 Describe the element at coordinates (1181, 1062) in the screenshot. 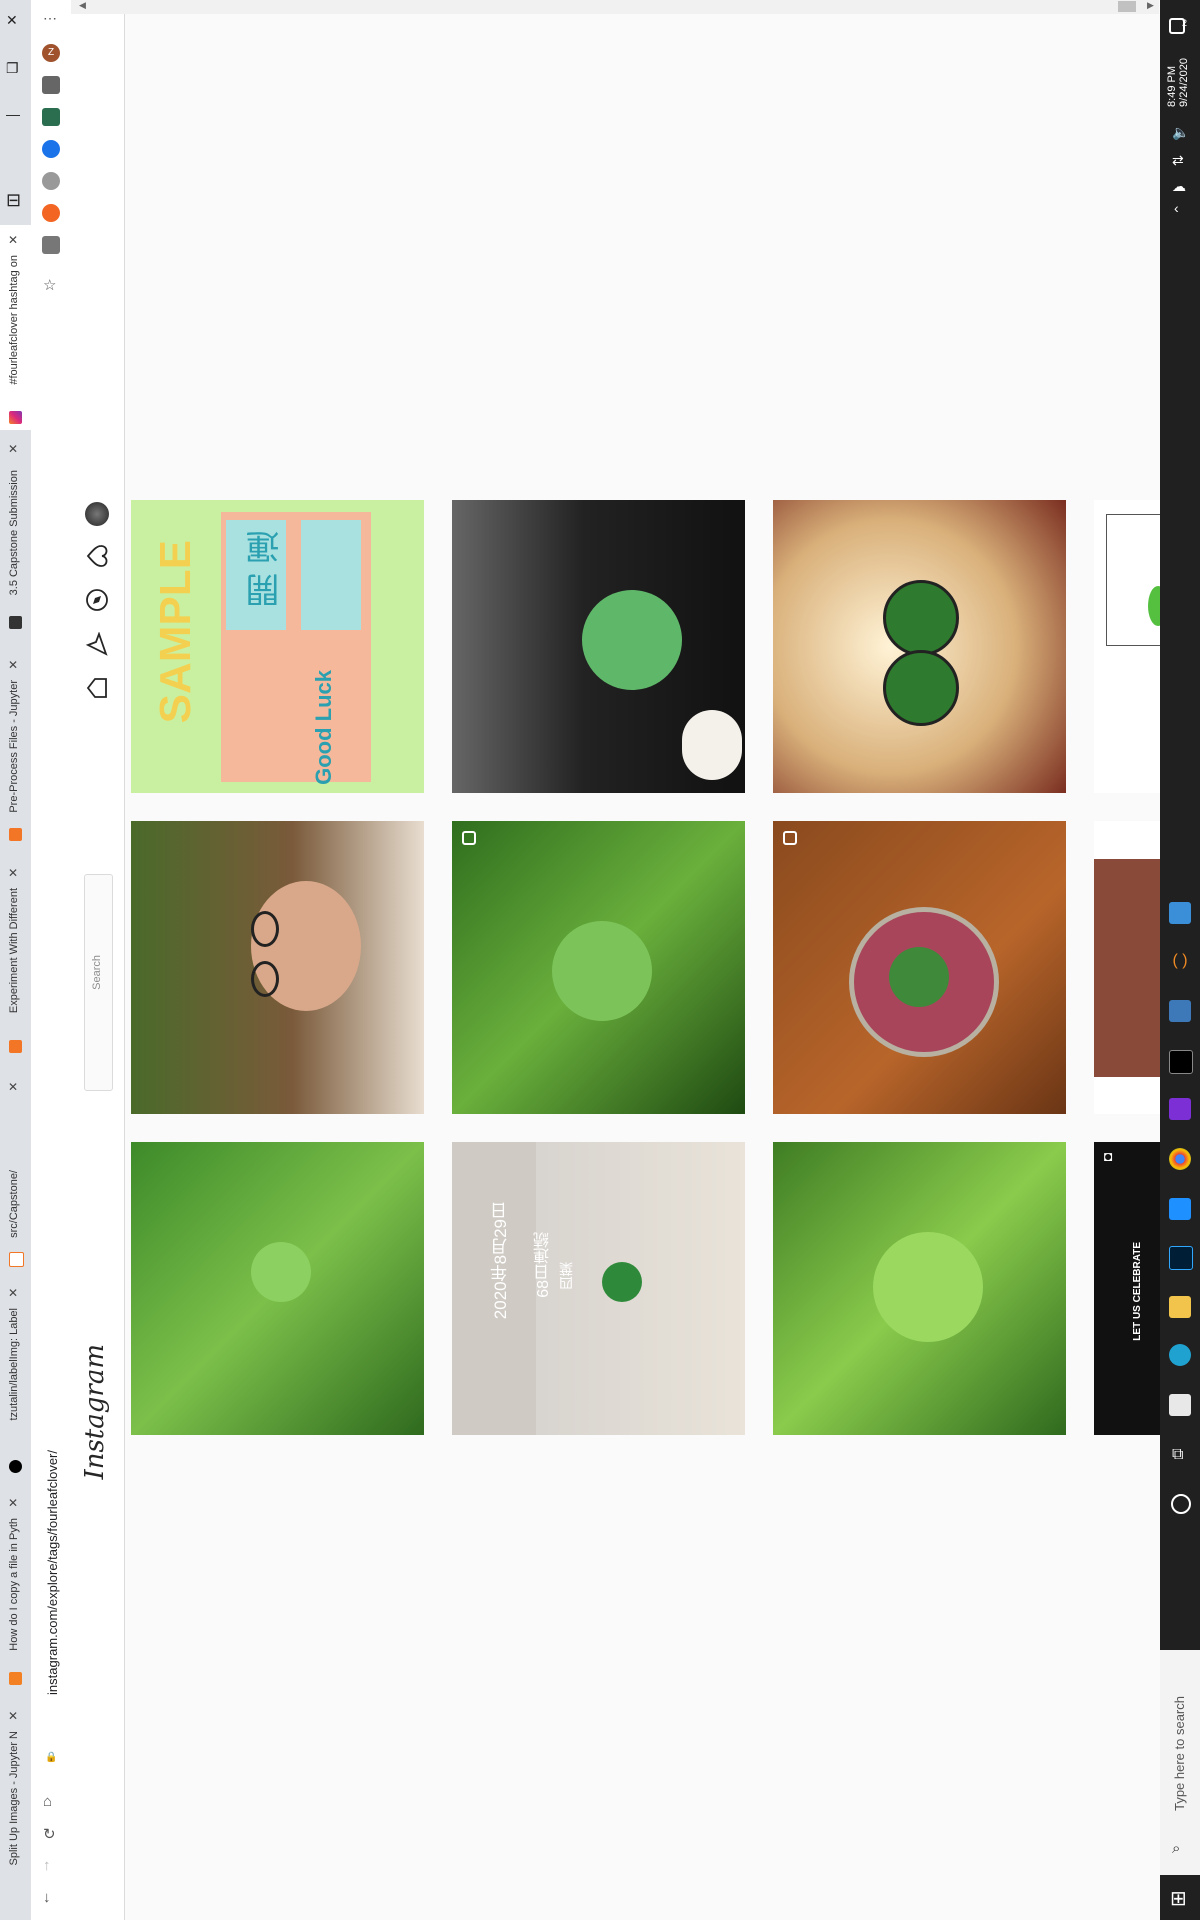

I see `taskbar-terminal-icon` at that location.